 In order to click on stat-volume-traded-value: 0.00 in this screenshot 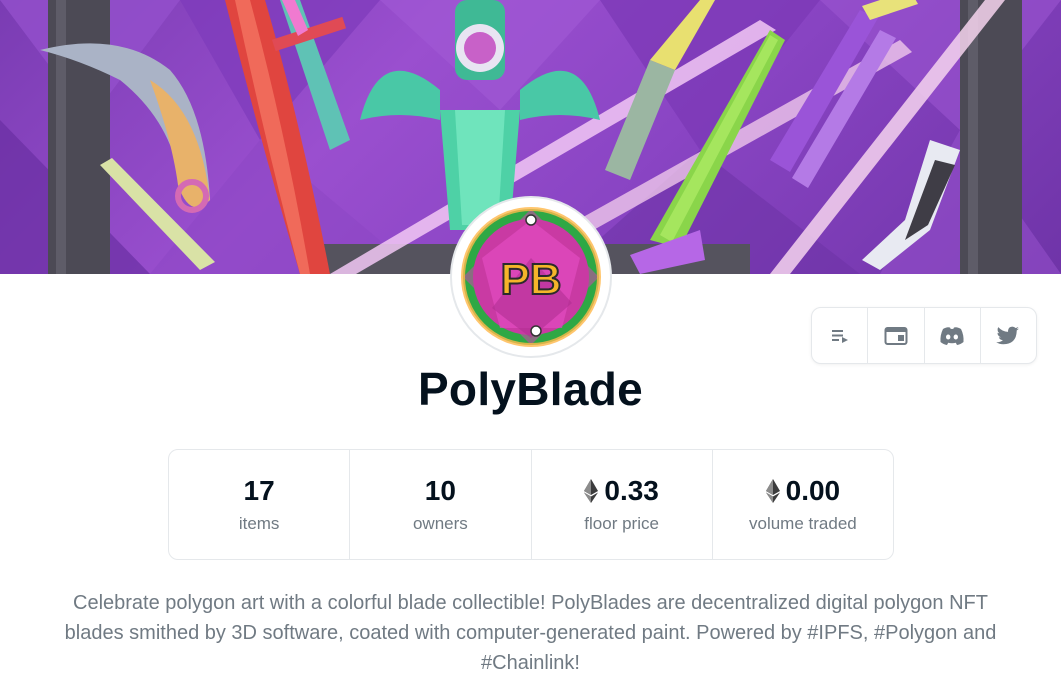, I will do `click(813, 490)`.